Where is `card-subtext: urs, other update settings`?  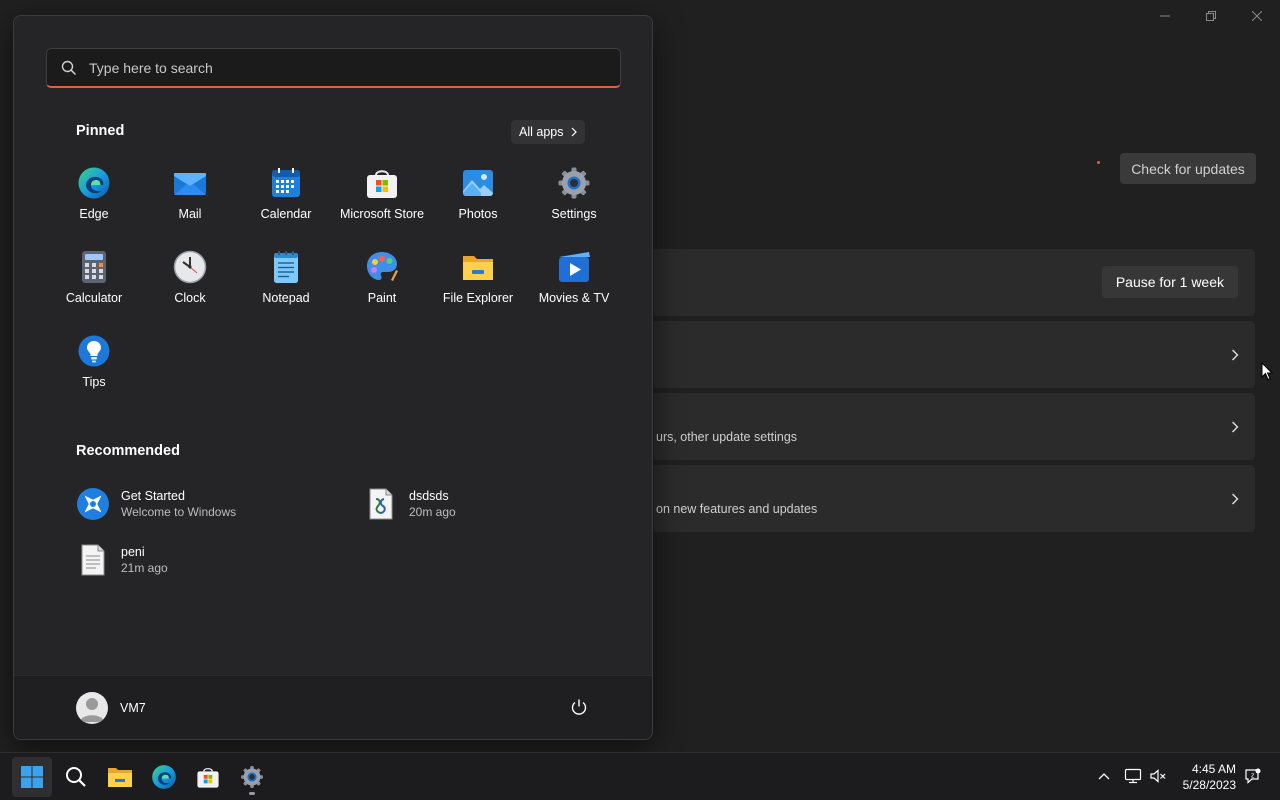 card-subtext: urs, other update settings is located at coordinates (727, 437).